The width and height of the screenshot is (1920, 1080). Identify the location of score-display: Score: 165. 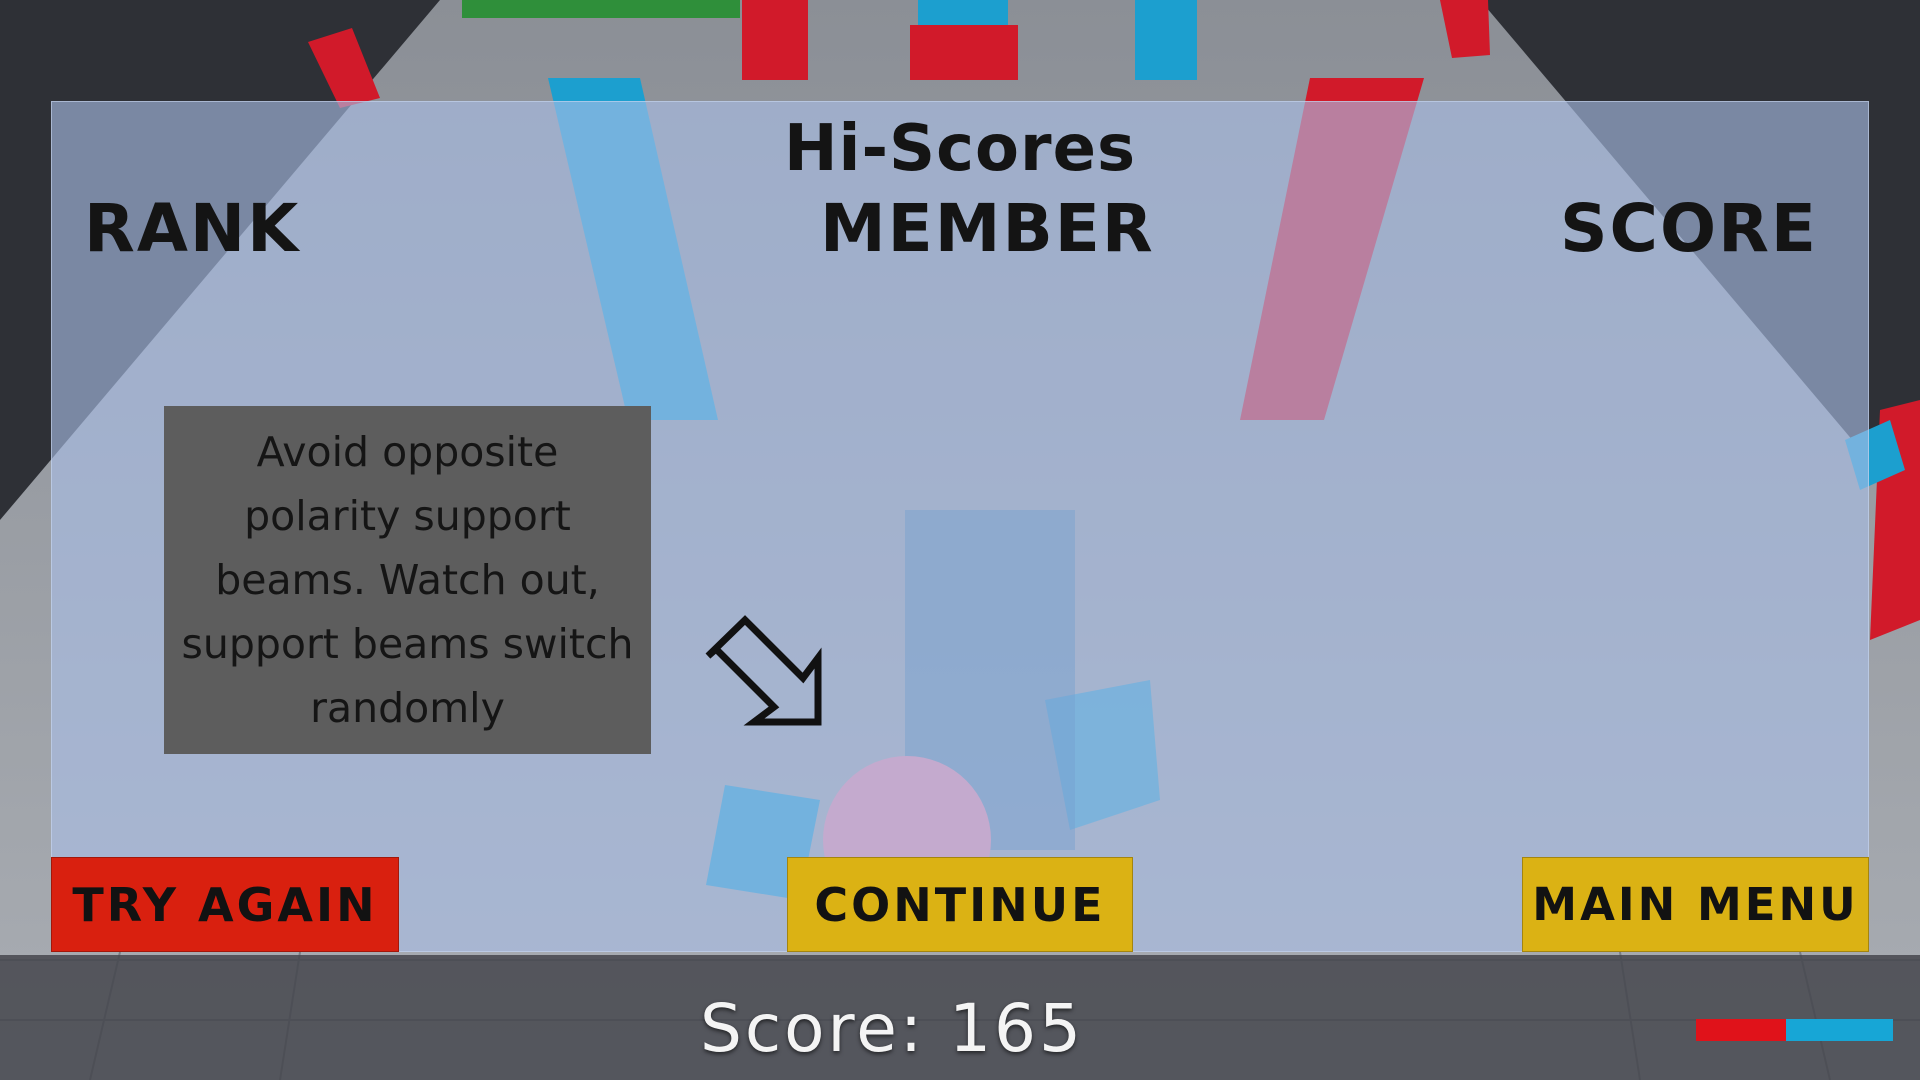
(892, 1028).